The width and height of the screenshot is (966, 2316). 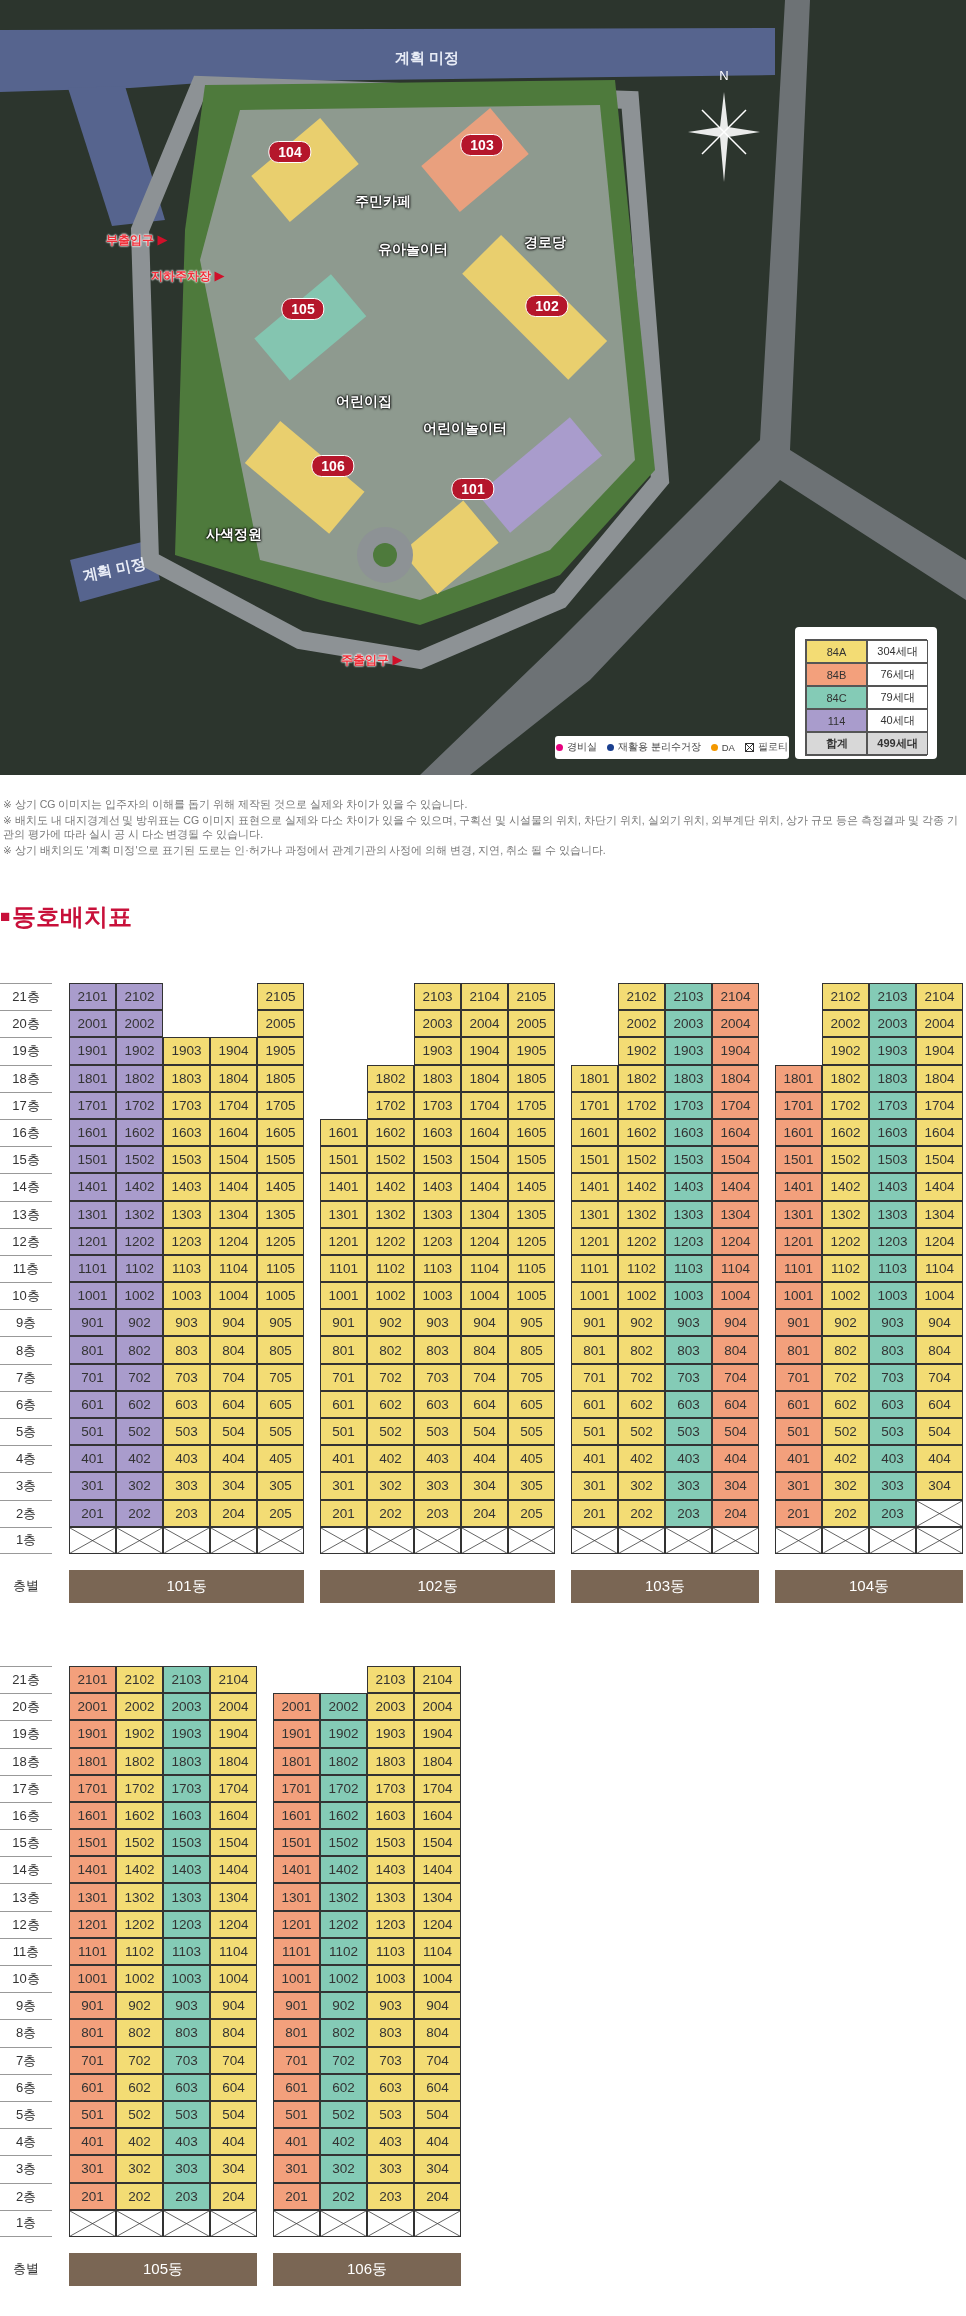 I want to click on unit-cell: 1702, so click(x=139, y=1105).